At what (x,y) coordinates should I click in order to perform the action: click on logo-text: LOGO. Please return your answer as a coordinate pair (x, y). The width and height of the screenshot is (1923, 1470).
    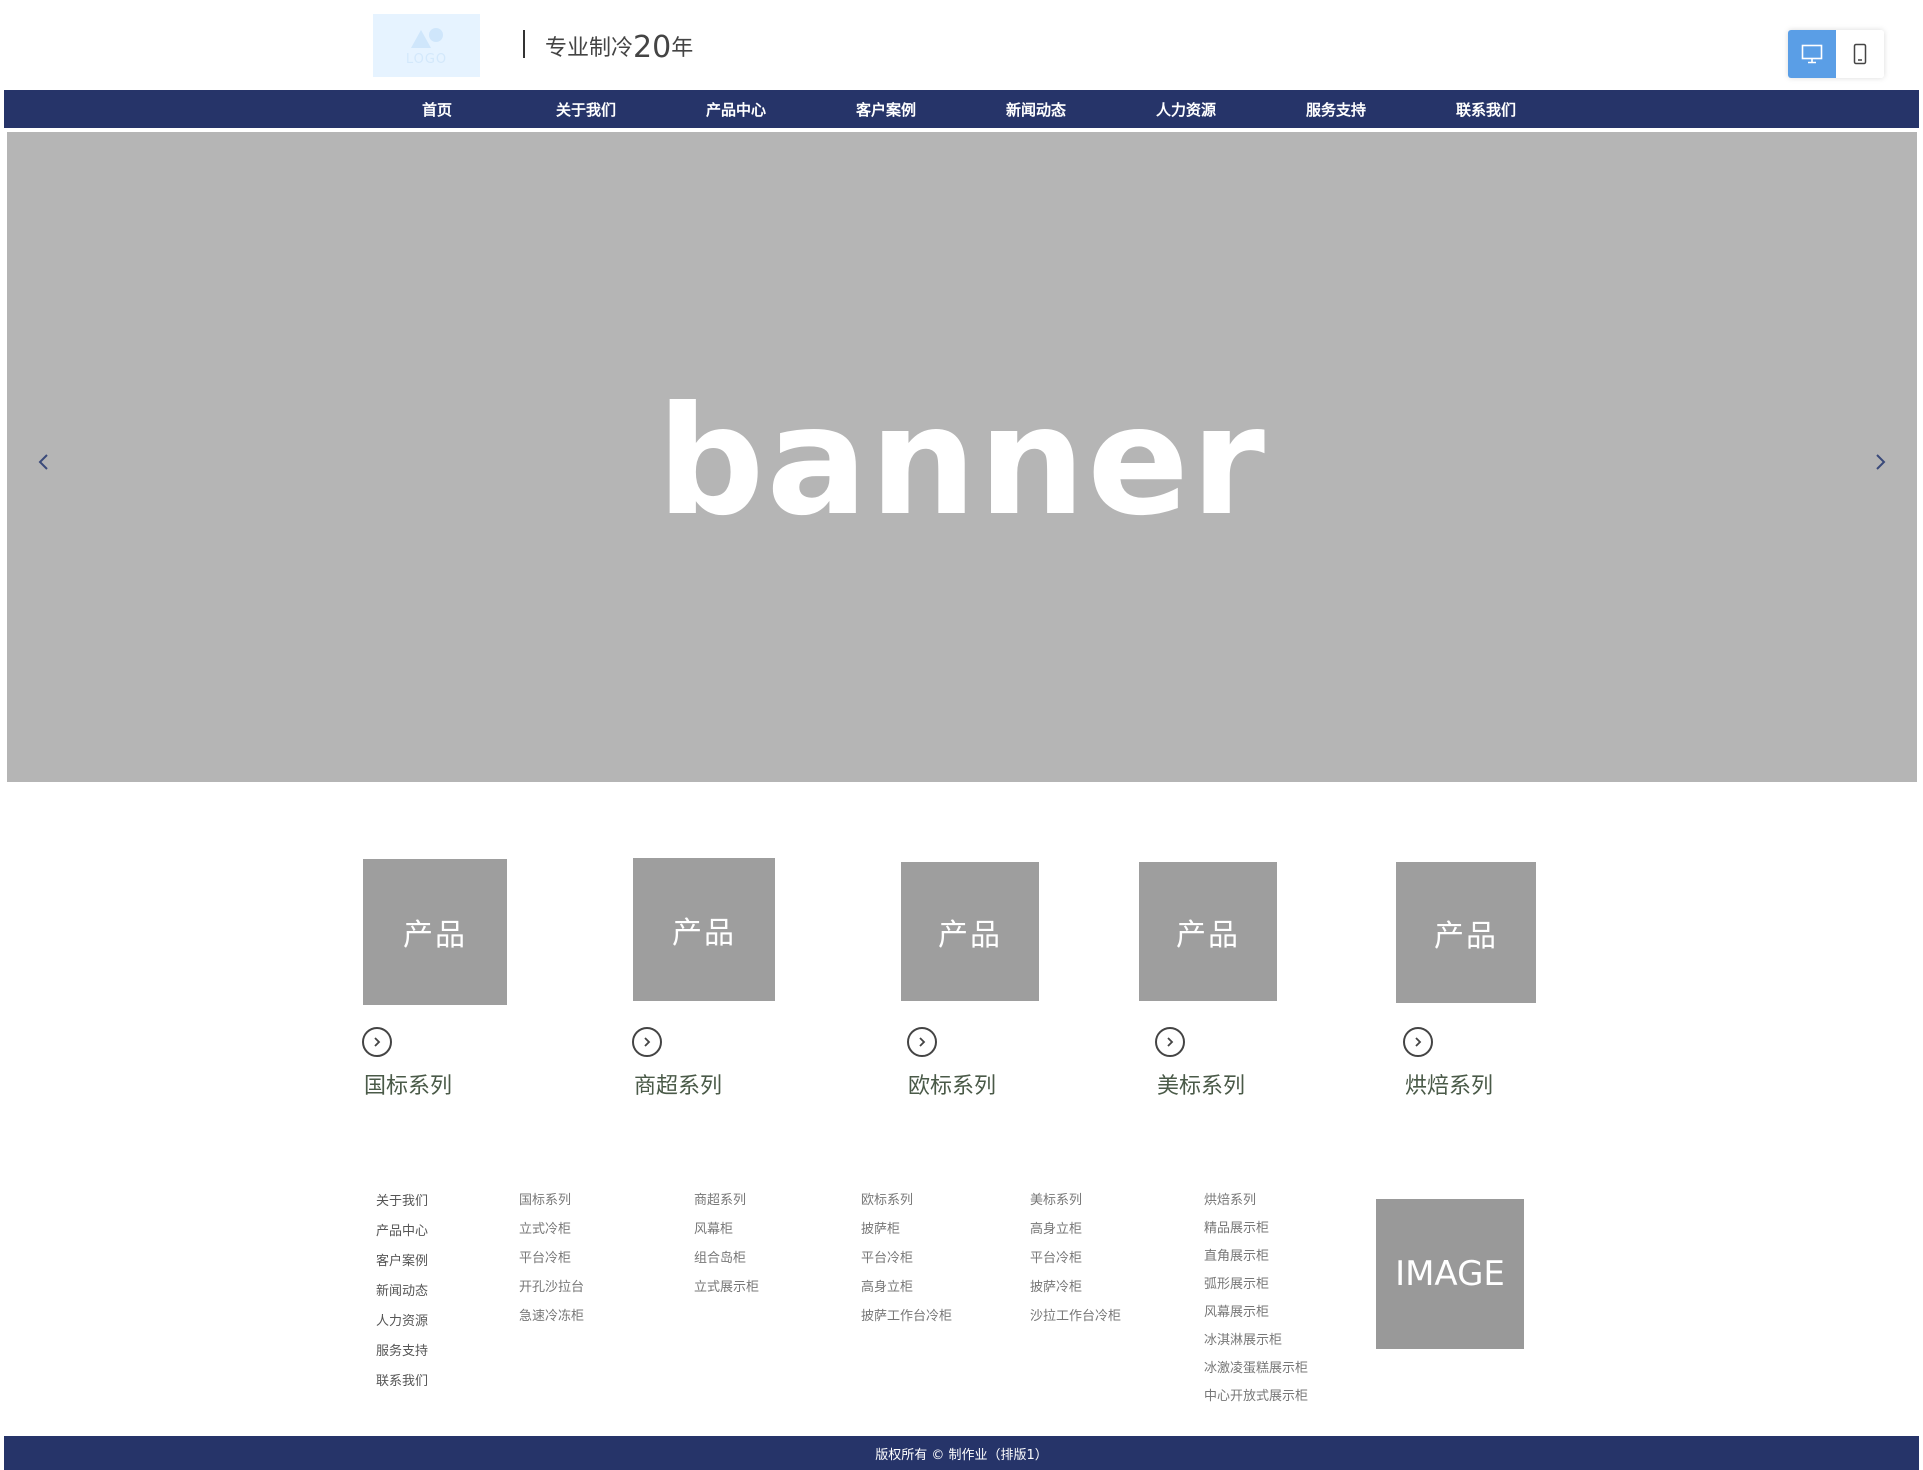
    Looking at the image, I should click on (426, 59).